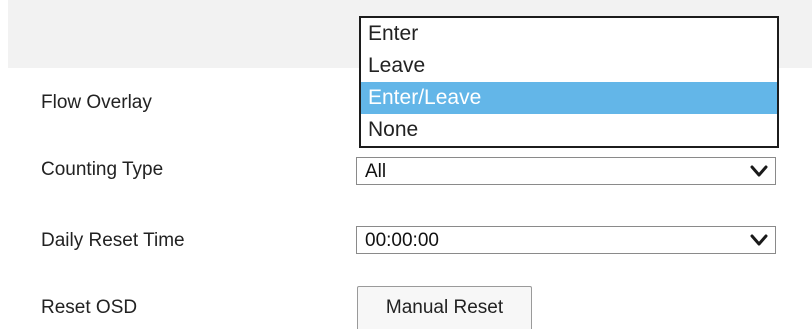 This screenshot has height=329, width=812. What do you see at coordinates (376, 171) in the screenshot?
I see `counting-type-value: All` at bounding box center [376, 171].